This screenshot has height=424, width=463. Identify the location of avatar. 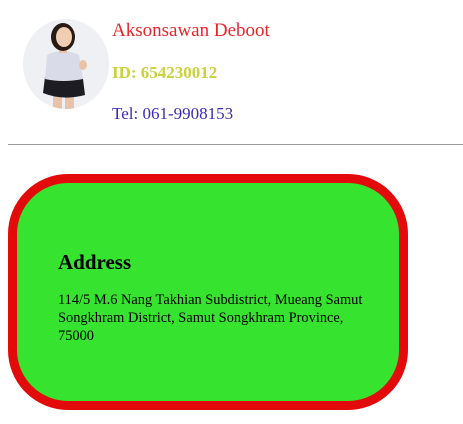
(66, 64).